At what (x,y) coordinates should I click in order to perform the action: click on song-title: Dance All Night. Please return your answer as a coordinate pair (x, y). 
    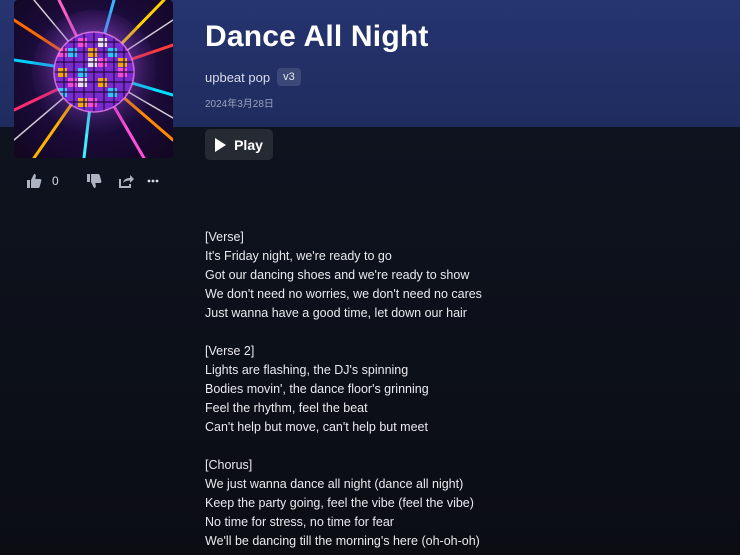
    Looking at the image, I should click on (317, 36).